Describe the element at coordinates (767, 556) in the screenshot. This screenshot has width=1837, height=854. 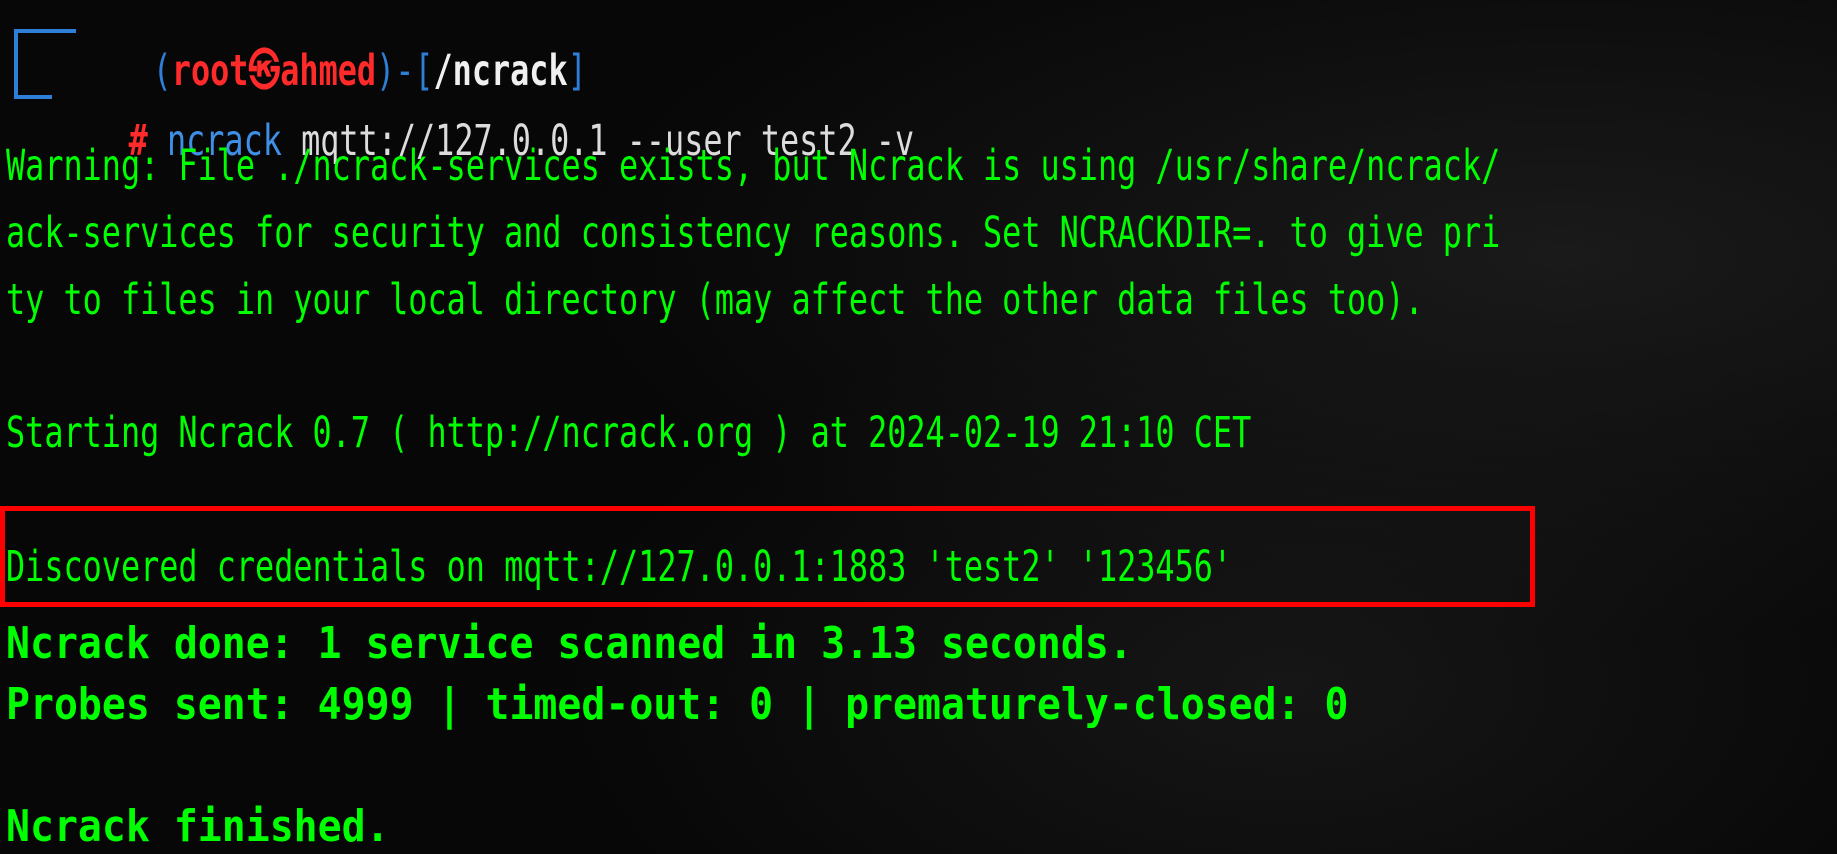
I see `credentials-highlight-box` at that location.